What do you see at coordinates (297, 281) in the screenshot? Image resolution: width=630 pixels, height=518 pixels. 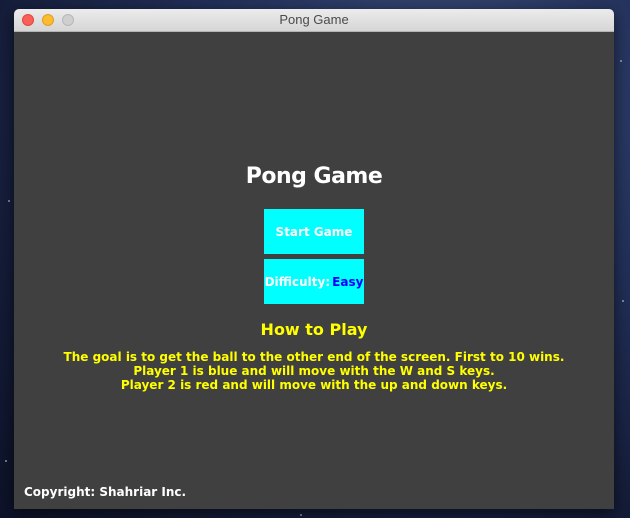 I see `difficulty-label: Difficulty:` at bounding box center [297, 281].